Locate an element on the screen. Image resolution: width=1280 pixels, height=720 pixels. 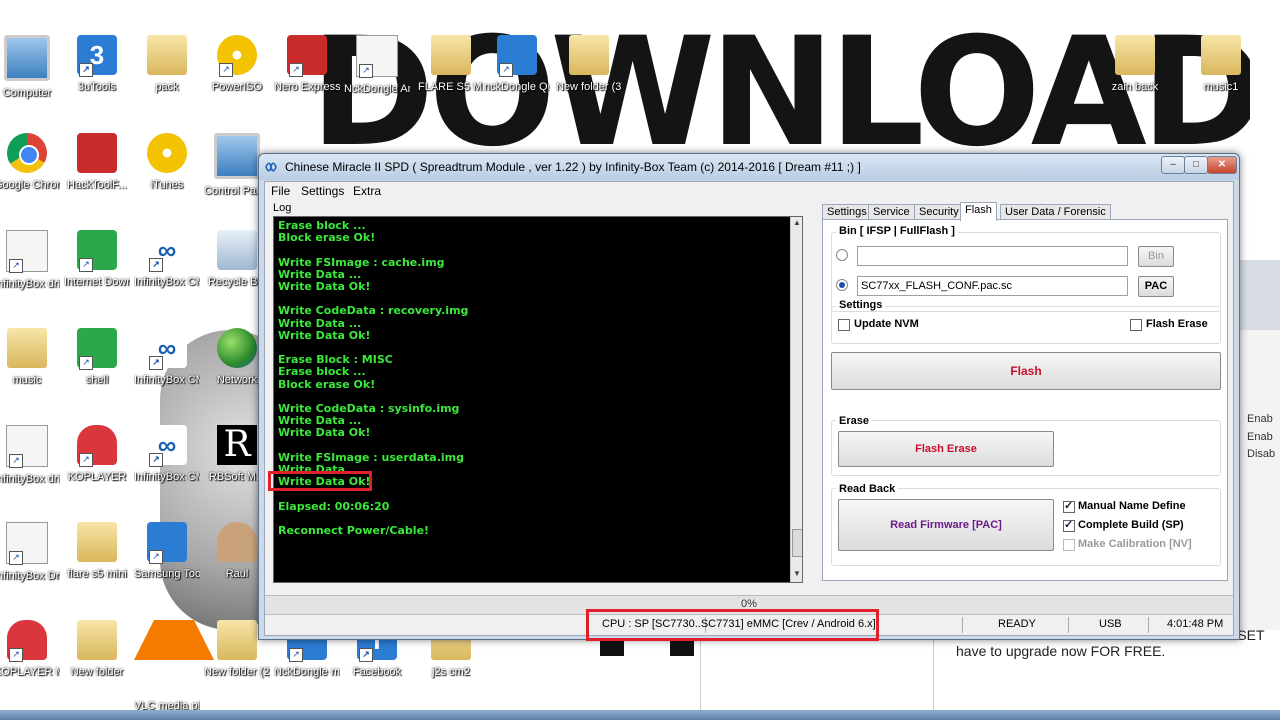
status-divider is located at coordinates (962, 625).